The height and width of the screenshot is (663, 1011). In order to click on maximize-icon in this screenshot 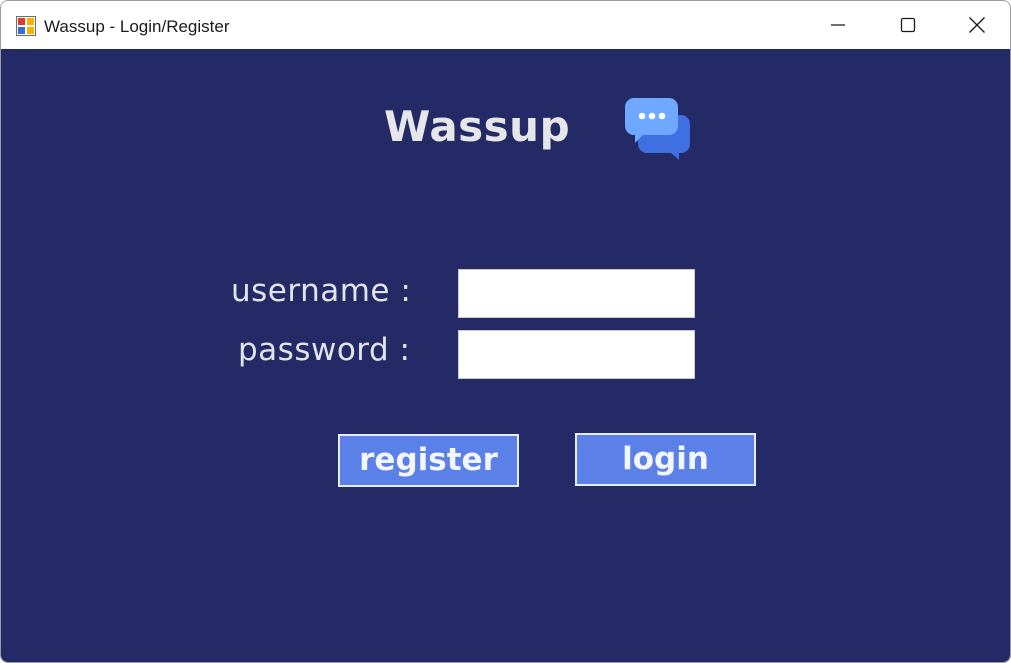, I will do `click(908, 25)`.